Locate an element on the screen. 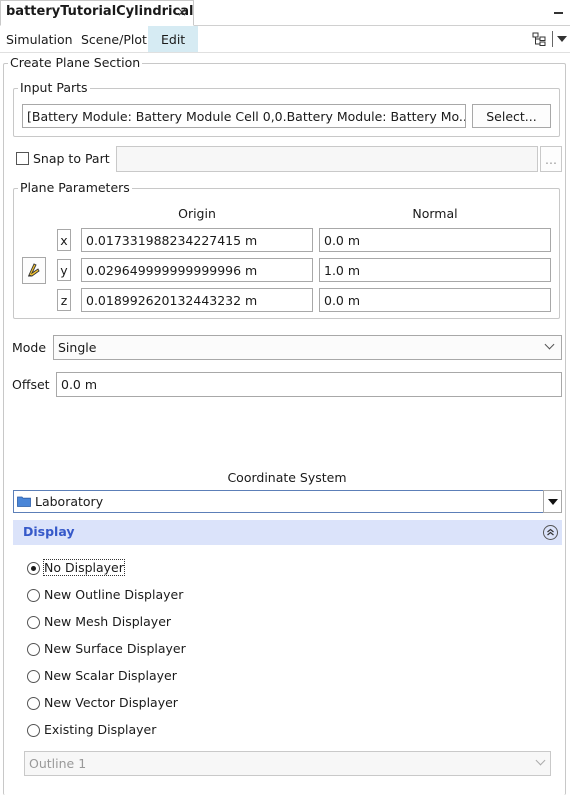  radio-label-no-displayer: No Displayer is located at coordinates (84, 567).